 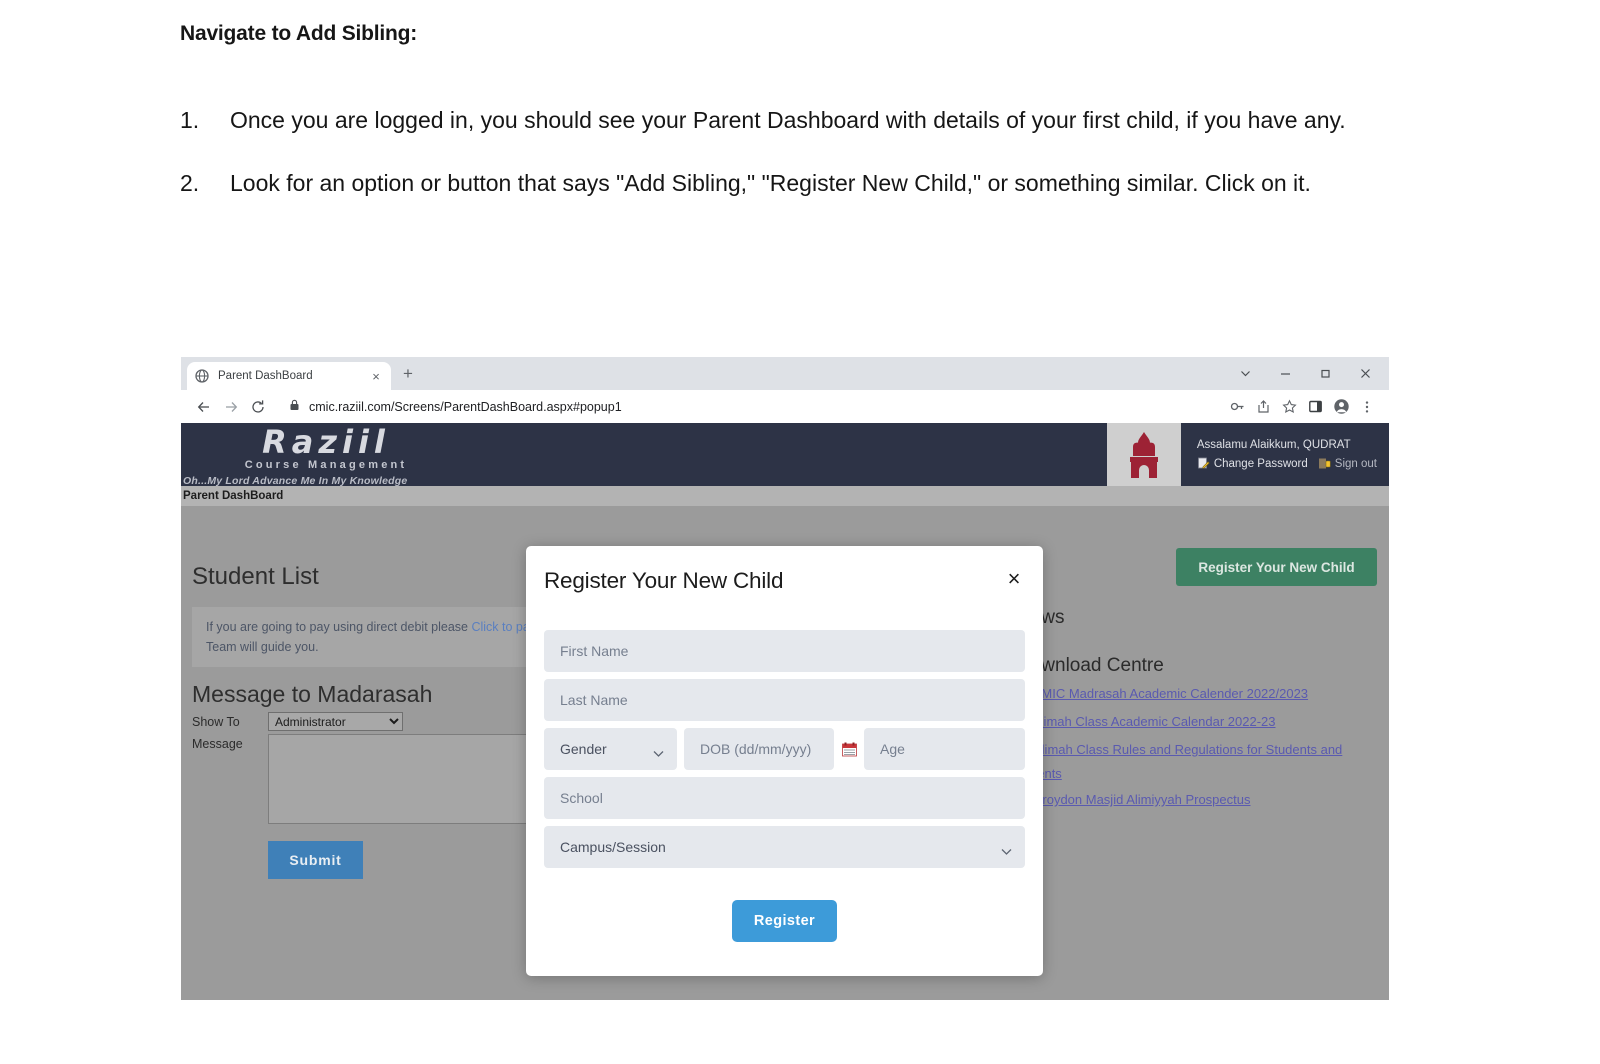 I want to click on register-new-child-modal: Register Your New Child × Gender, so click(x=784, y=761).